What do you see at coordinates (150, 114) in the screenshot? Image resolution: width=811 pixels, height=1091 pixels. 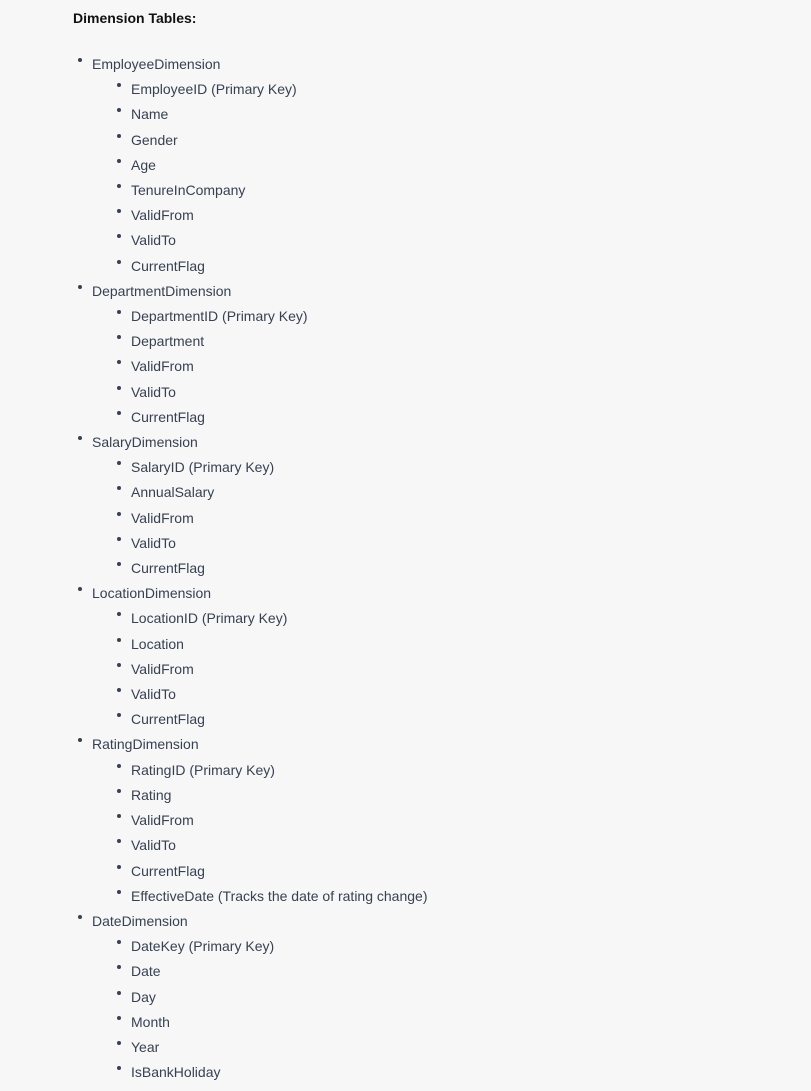 I see `field-name: Name` at bounding box center [150, 114].